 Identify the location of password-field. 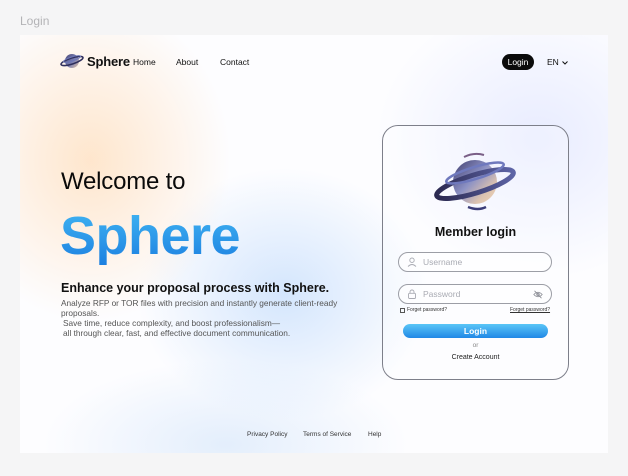
(475, 294).